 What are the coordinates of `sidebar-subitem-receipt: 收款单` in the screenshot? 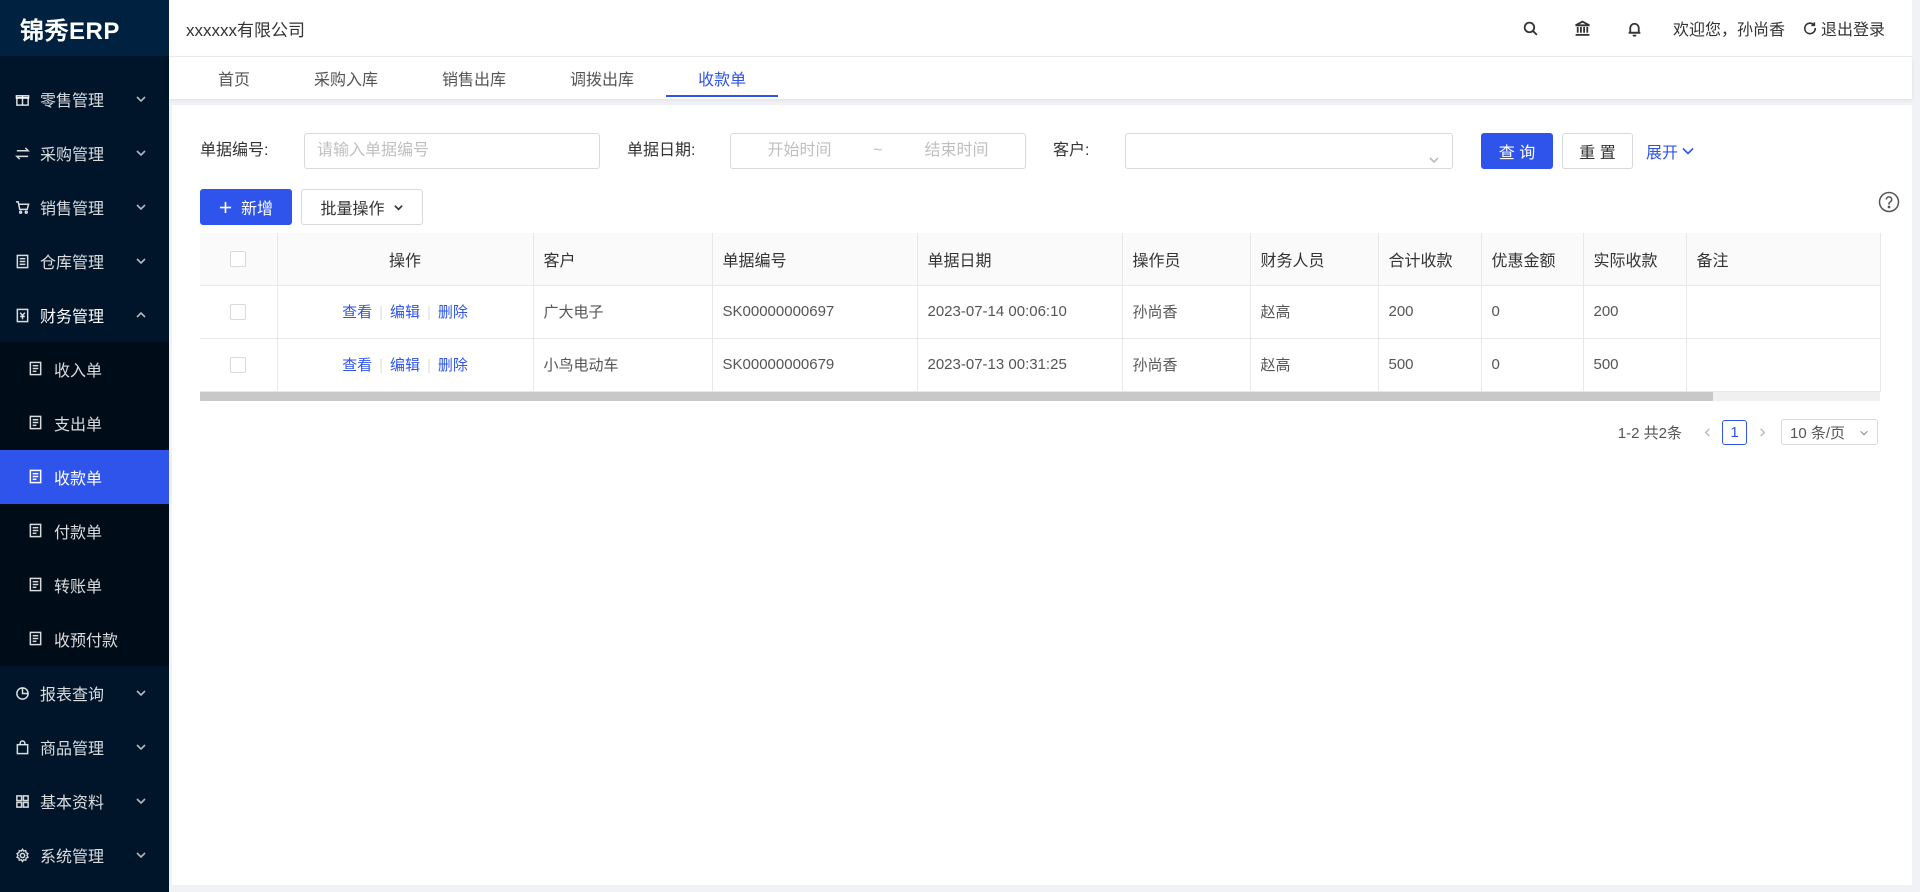 It's located at (84, 477).